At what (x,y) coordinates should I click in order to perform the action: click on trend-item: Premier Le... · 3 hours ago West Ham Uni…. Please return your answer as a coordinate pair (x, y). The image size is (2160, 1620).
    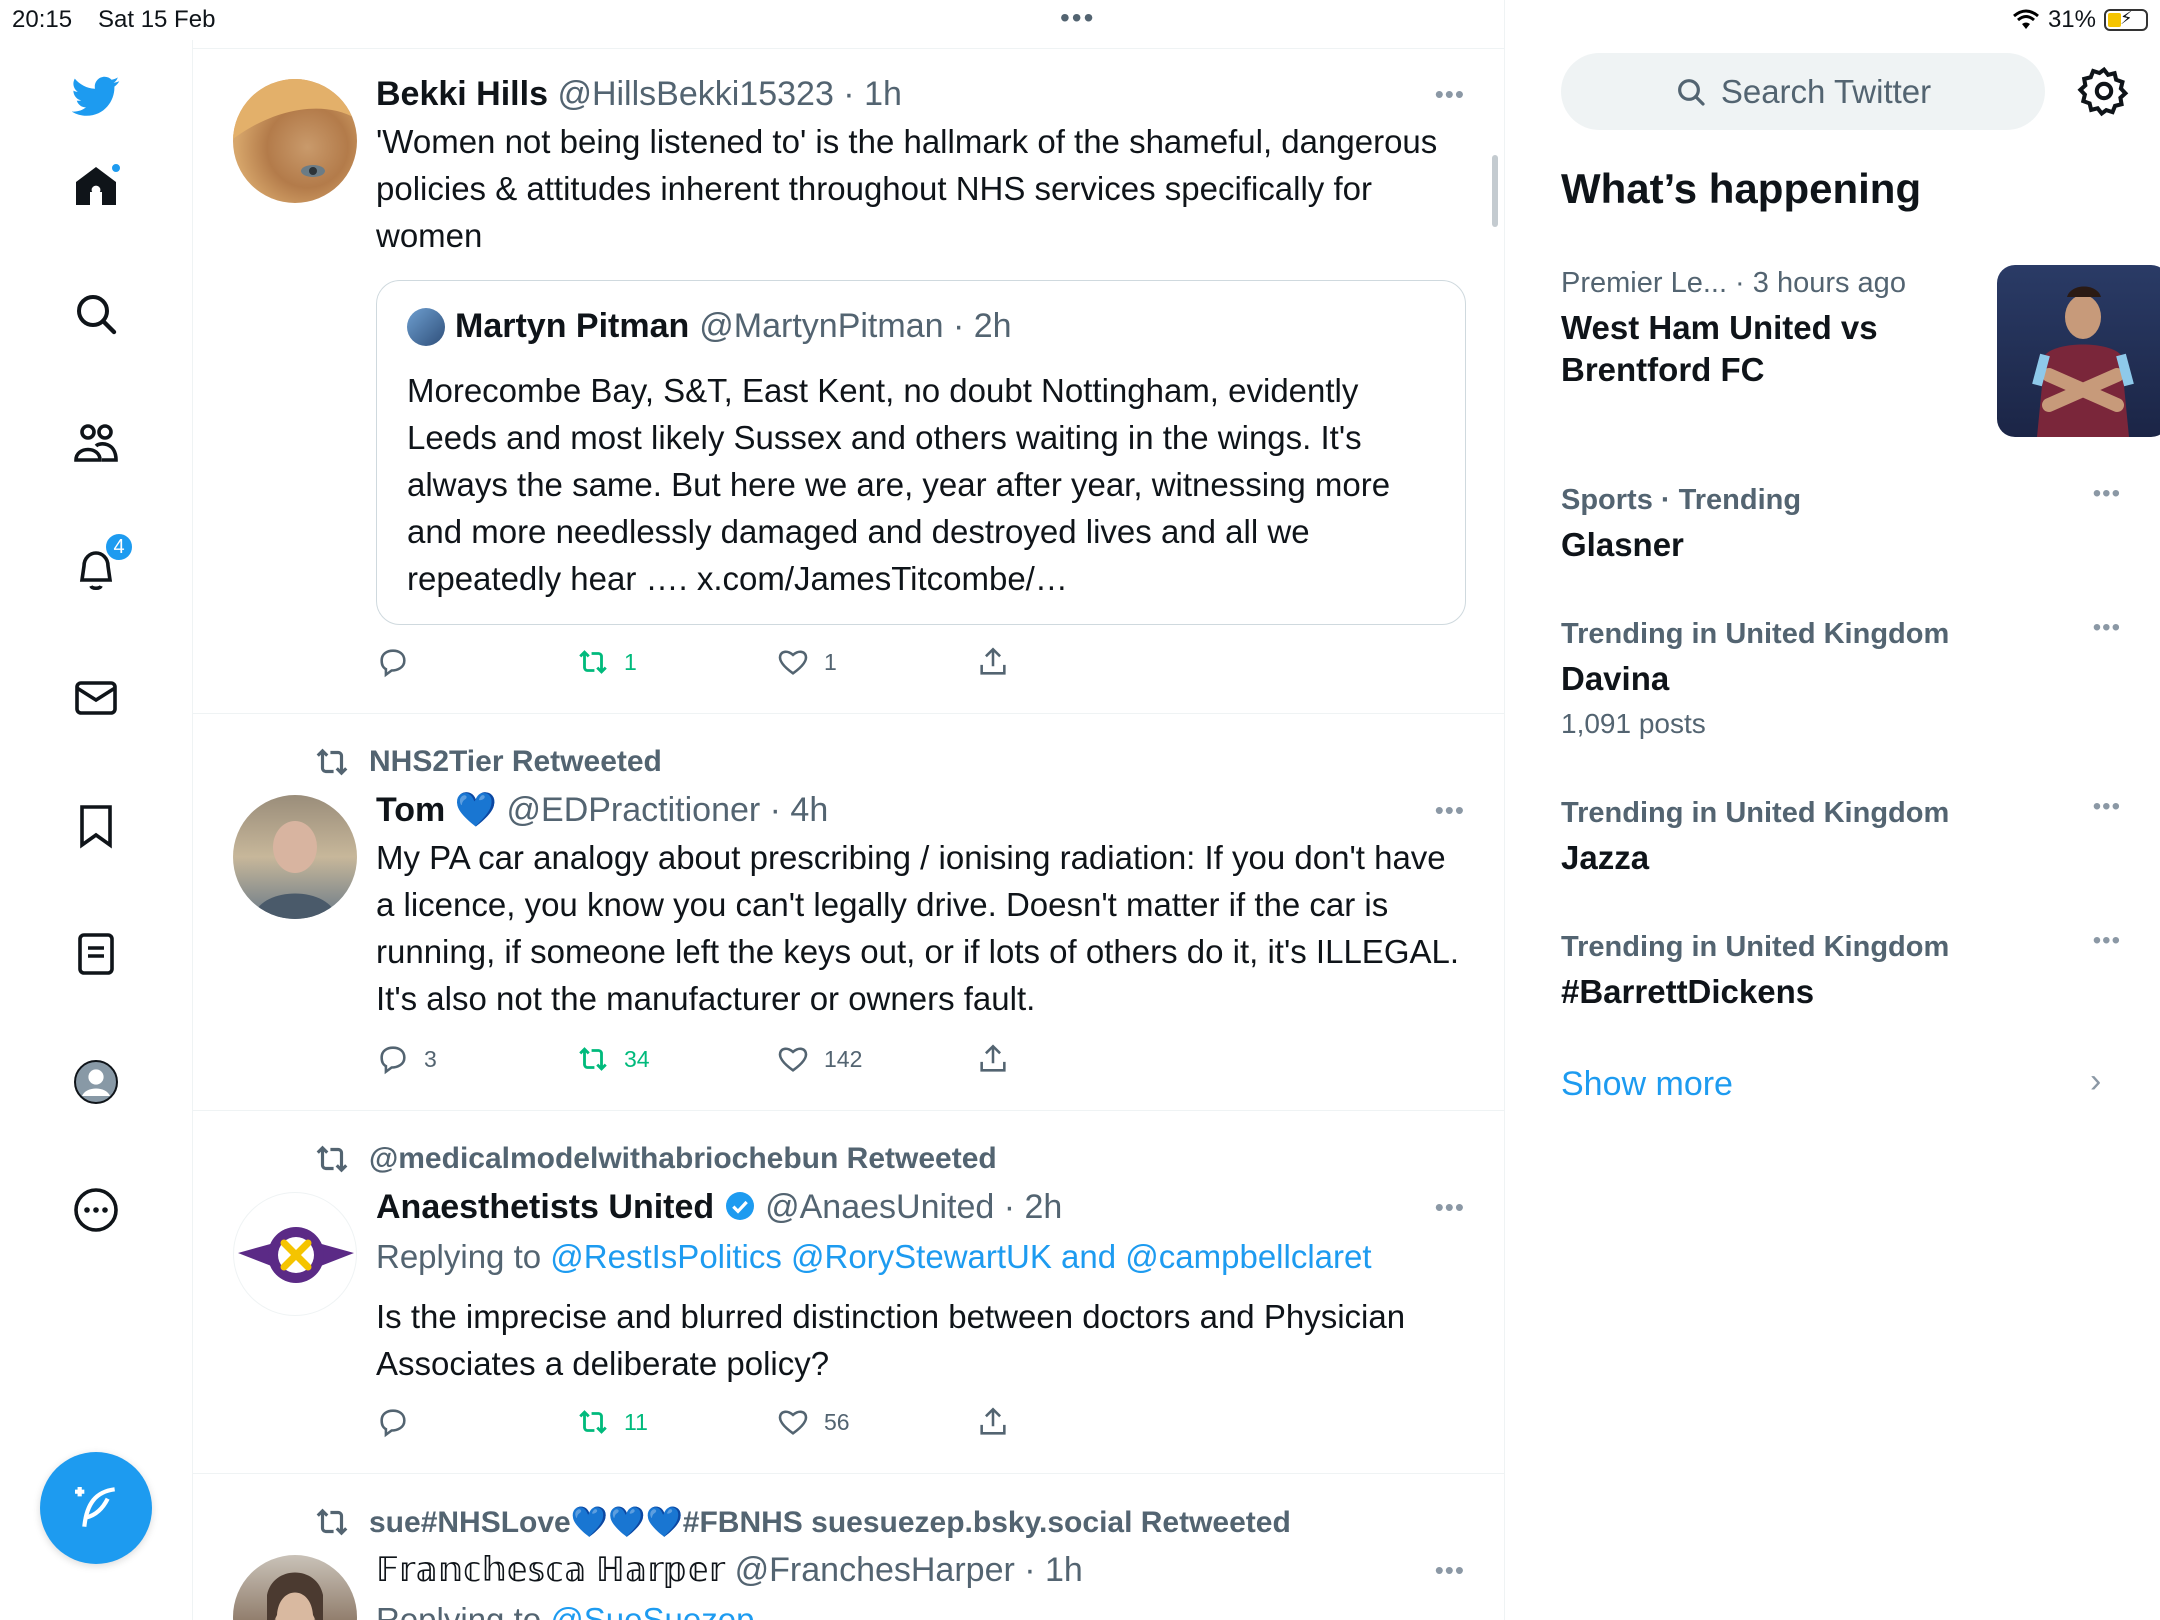
    Looking at the image, I should click on (1860, 363).